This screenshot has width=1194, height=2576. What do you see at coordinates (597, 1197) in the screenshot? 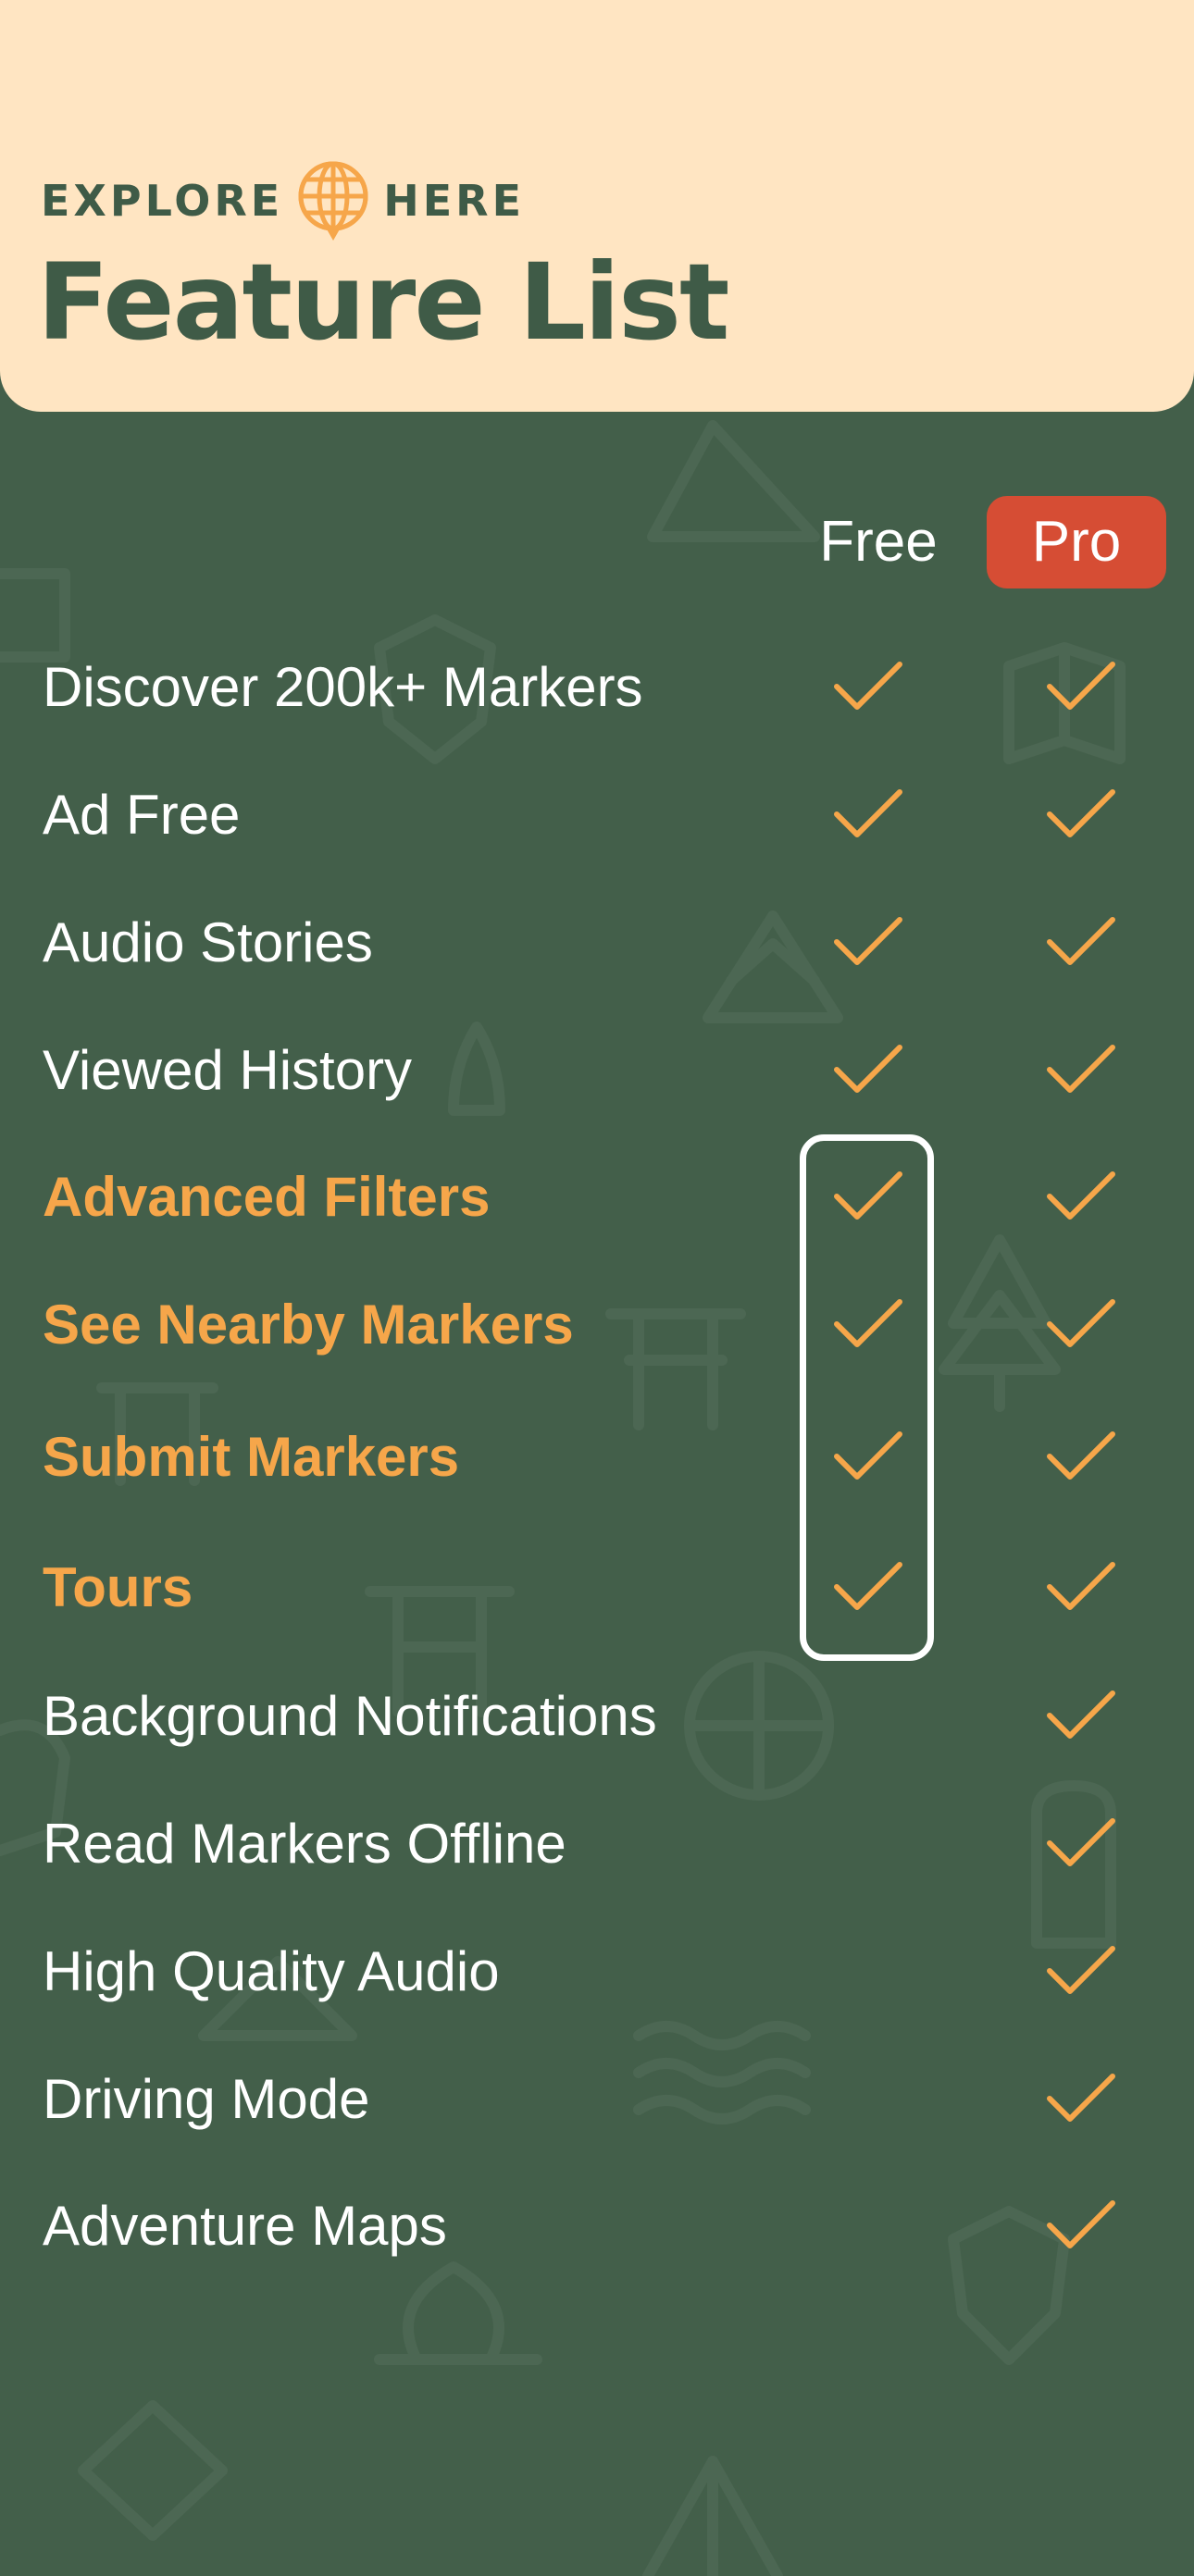
I see `feature-row: Advanced Filters` at bounding box center [597, 1197].